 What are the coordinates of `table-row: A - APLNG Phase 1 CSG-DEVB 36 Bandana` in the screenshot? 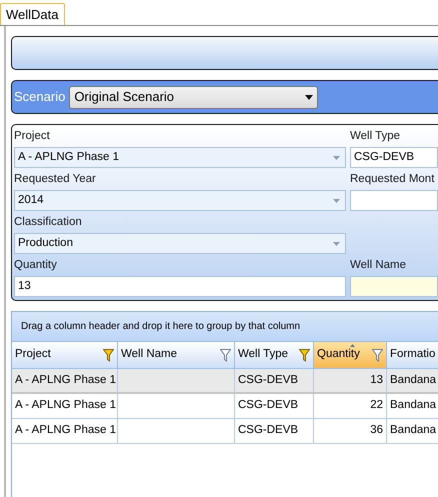 It's located at (225, 431).